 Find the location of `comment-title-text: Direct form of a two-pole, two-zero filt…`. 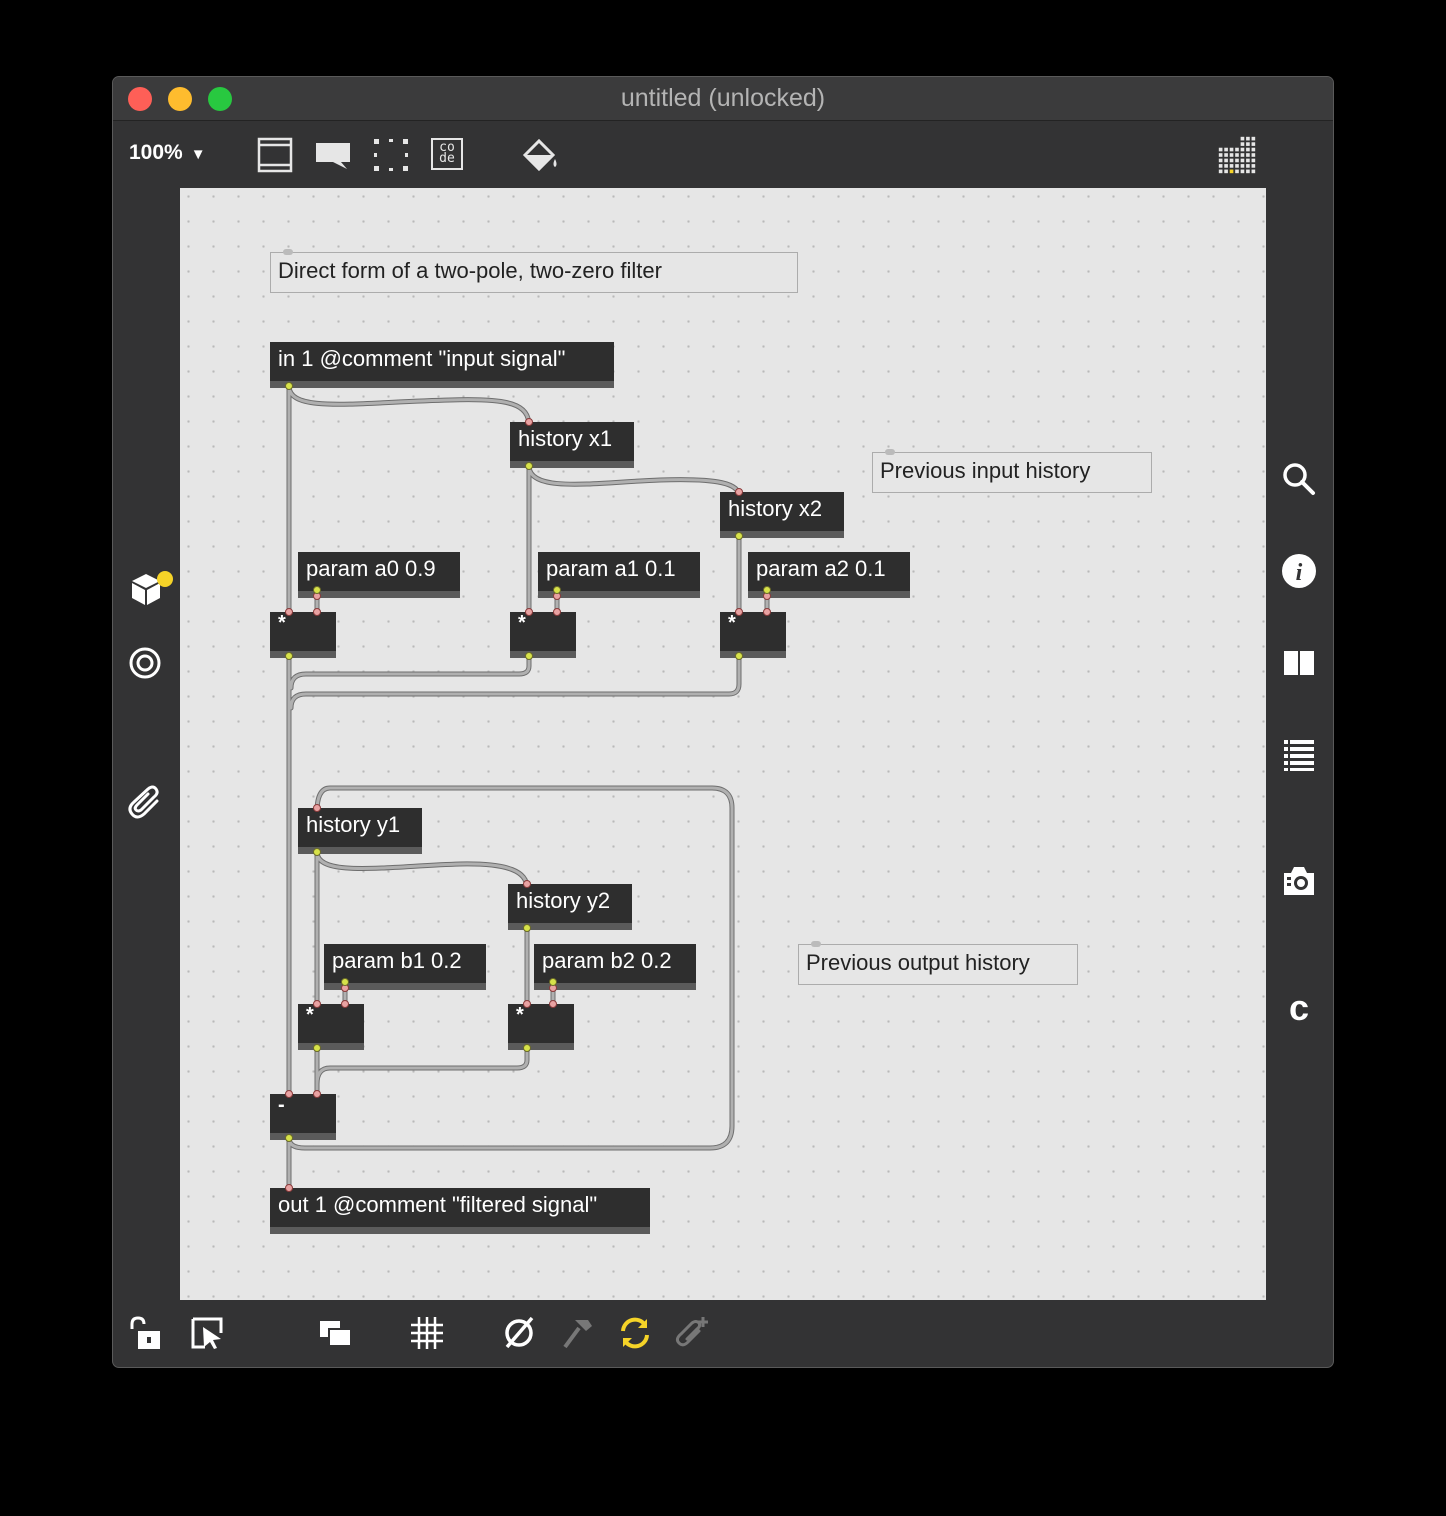

comment-title-text: Direct form of a two-pole, two-zero filt… is located at coordinates (470, 270).